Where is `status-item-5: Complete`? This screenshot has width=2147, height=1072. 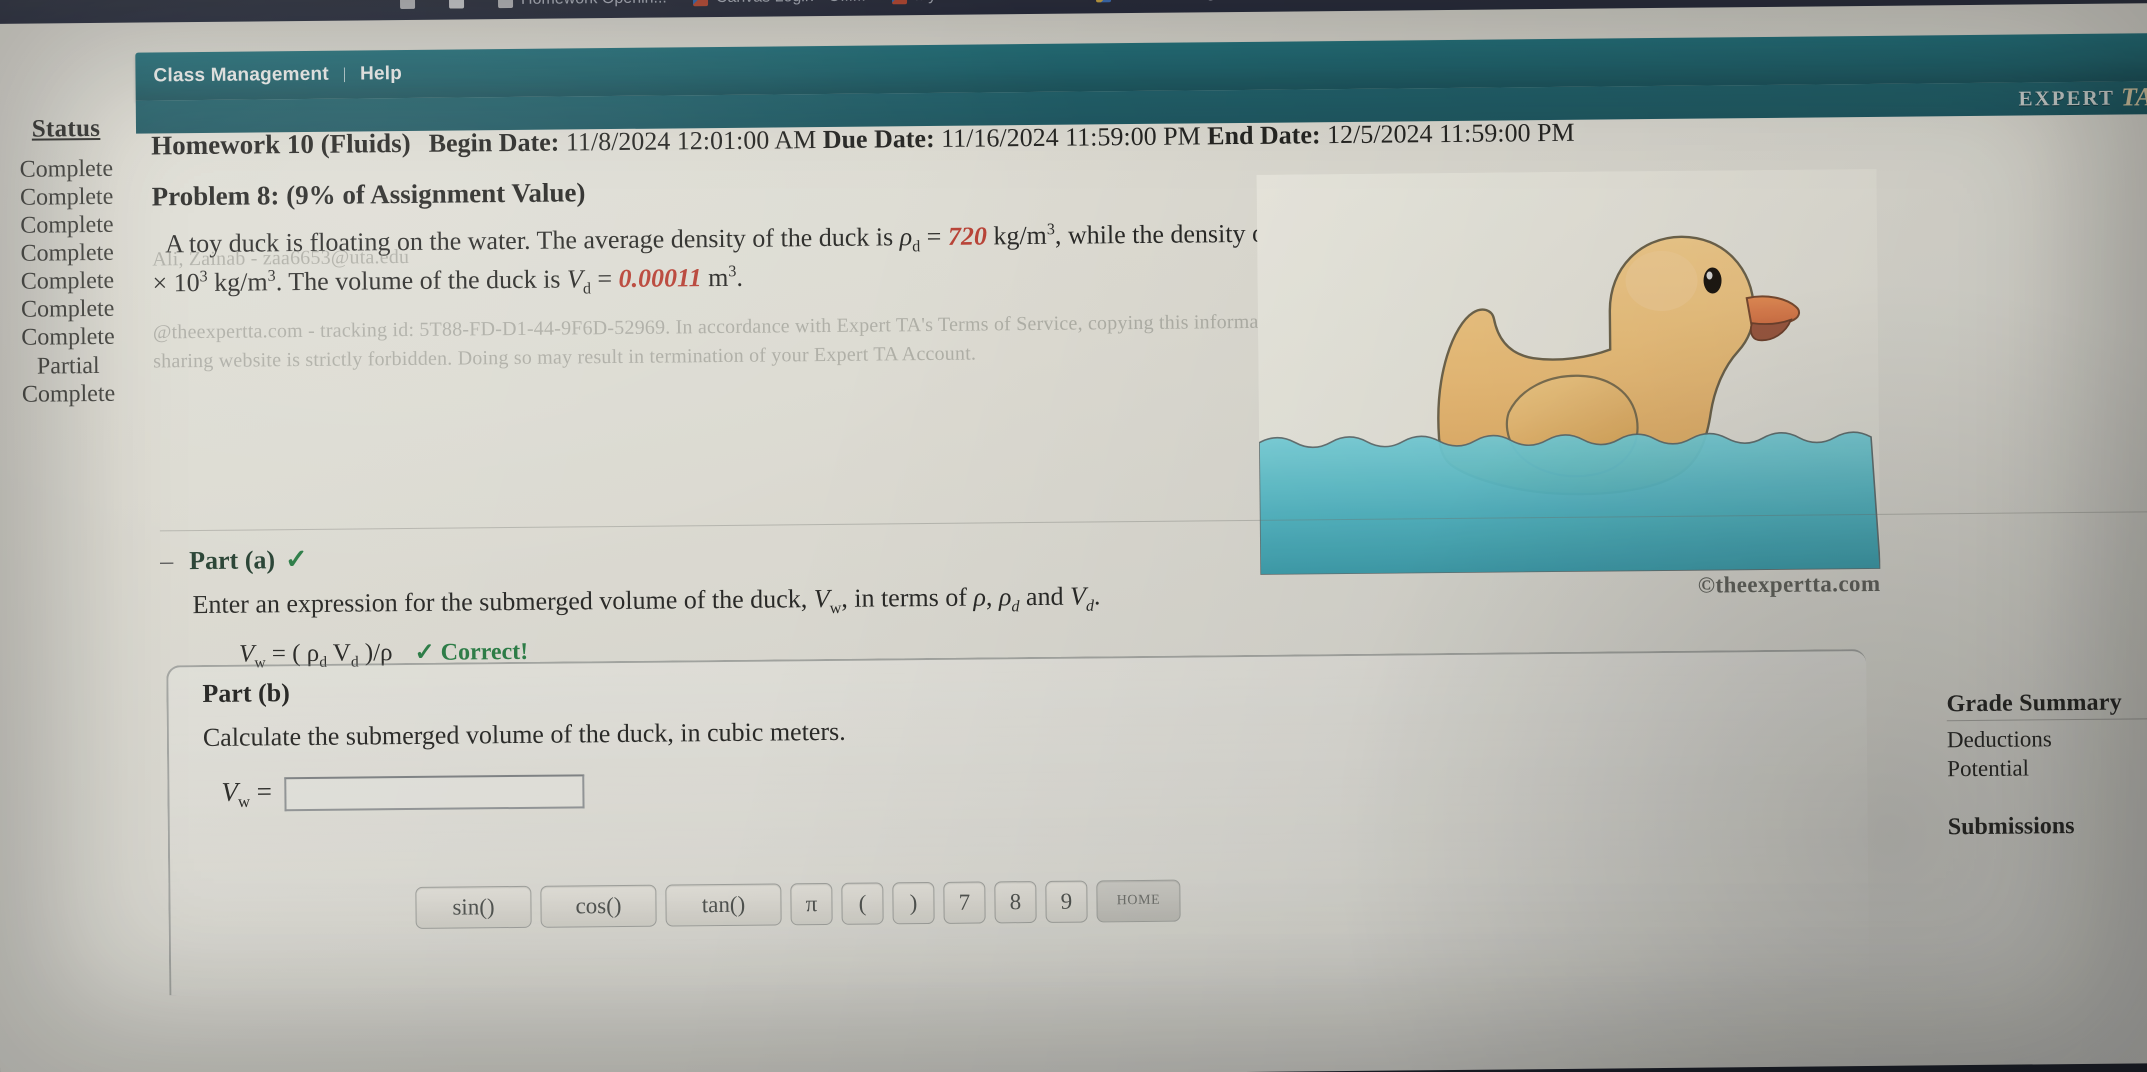
status-item-5: Complete is located at coordinates (71, 282).